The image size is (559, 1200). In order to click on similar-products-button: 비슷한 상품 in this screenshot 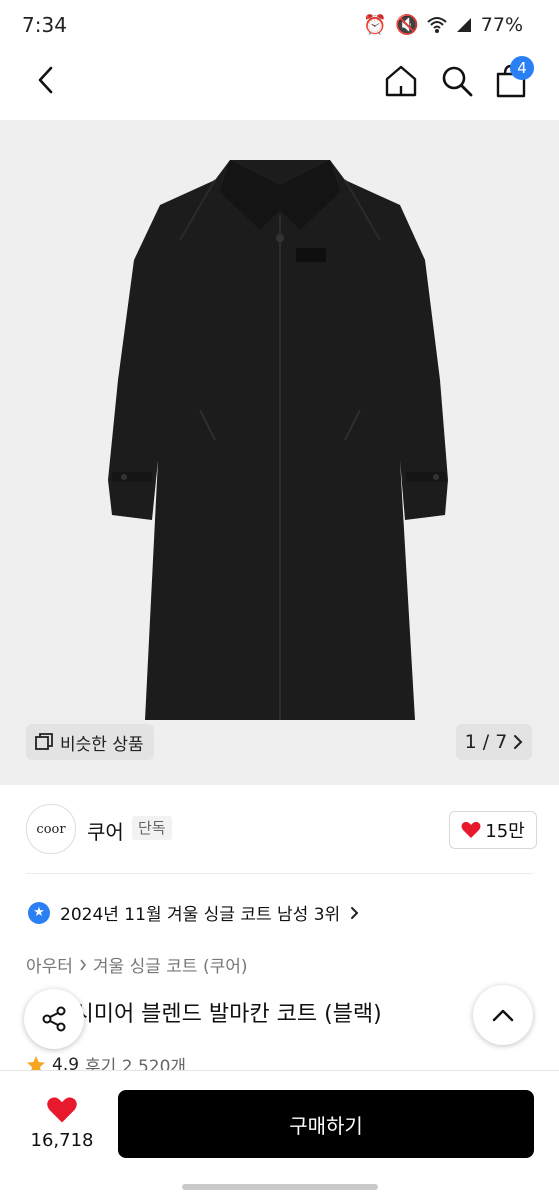, I will do `click(90, 742)`.